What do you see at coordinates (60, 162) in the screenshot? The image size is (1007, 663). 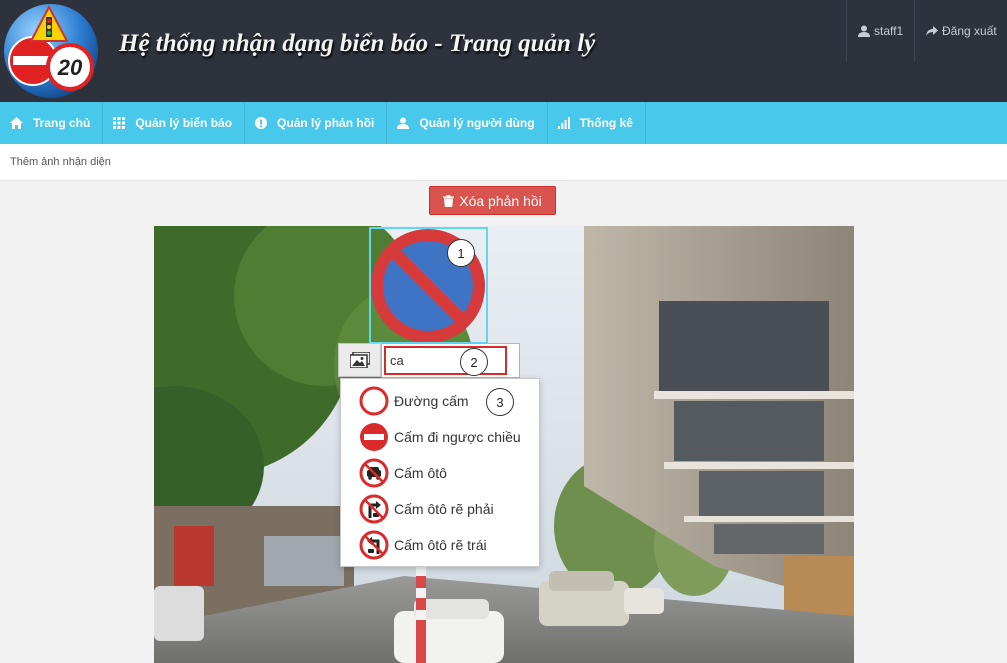 I see `breadcrumb: Thêm ảnh nhận diện` at bounding box center [60, 162].